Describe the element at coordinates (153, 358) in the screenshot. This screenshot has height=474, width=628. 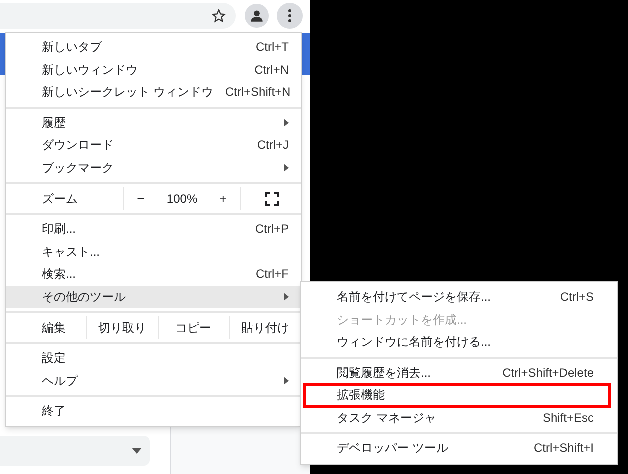
I see `menu-item: 設定` at that location.